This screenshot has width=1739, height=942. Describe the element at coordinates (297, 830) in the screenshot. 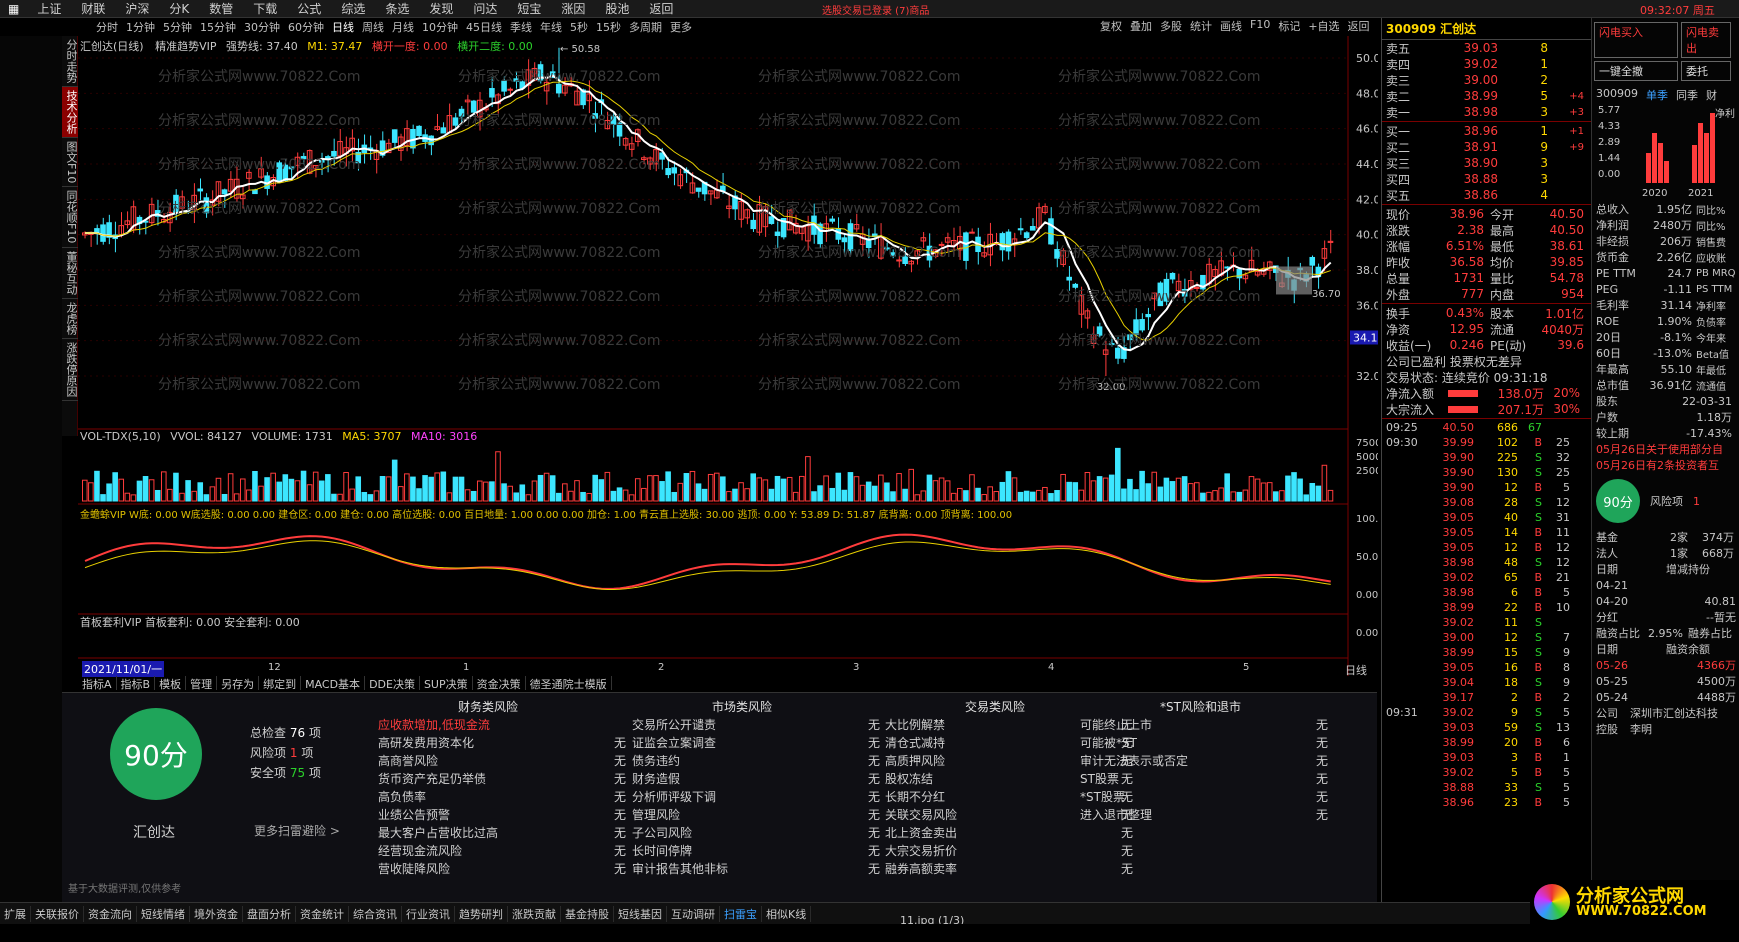

I see `more-risk-link: 更多扫雷避险 >` at that location.